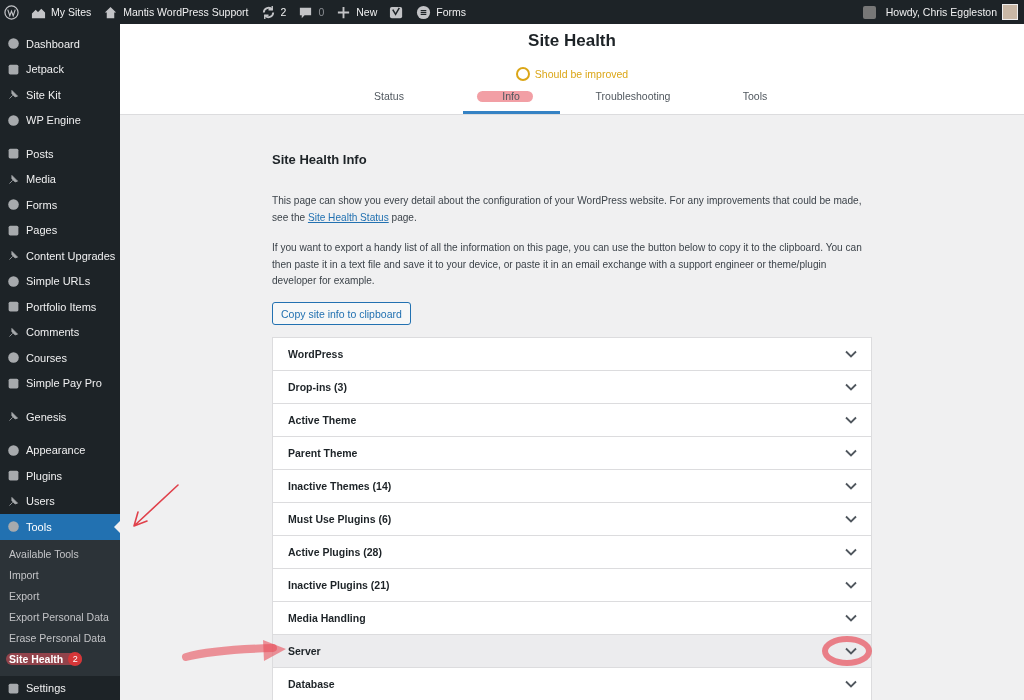 The height and width of the screenshot is (700, 1024). I want to click on tab: Tools, so click(755, 97).